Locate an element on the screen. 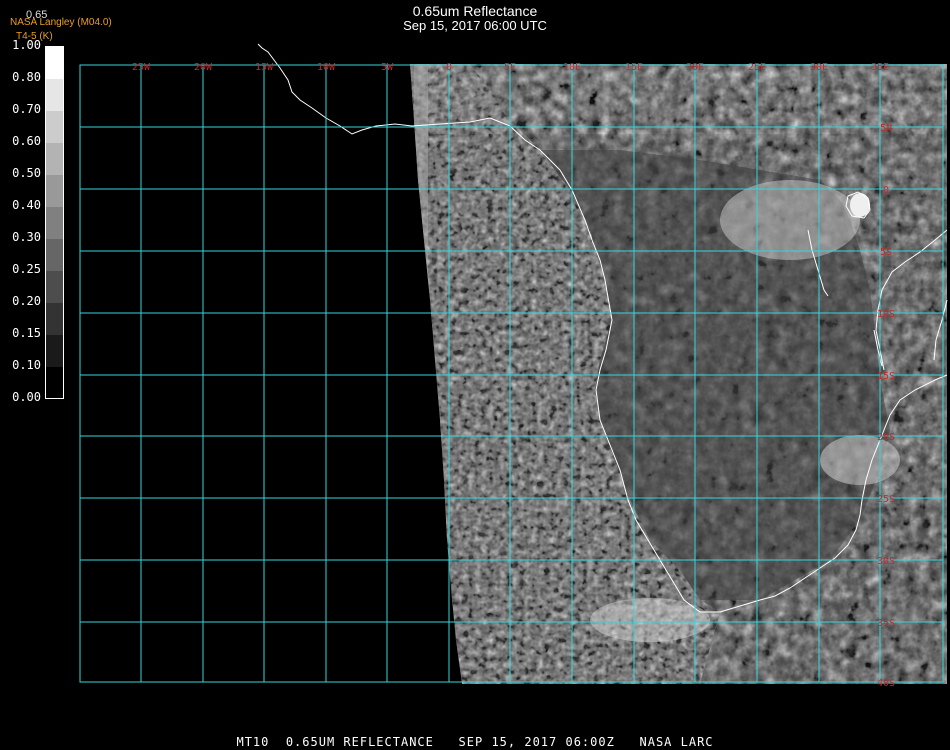 This screenshot has height=750, width=950. longitude-label: 25E is located at coordinates (757, 67).